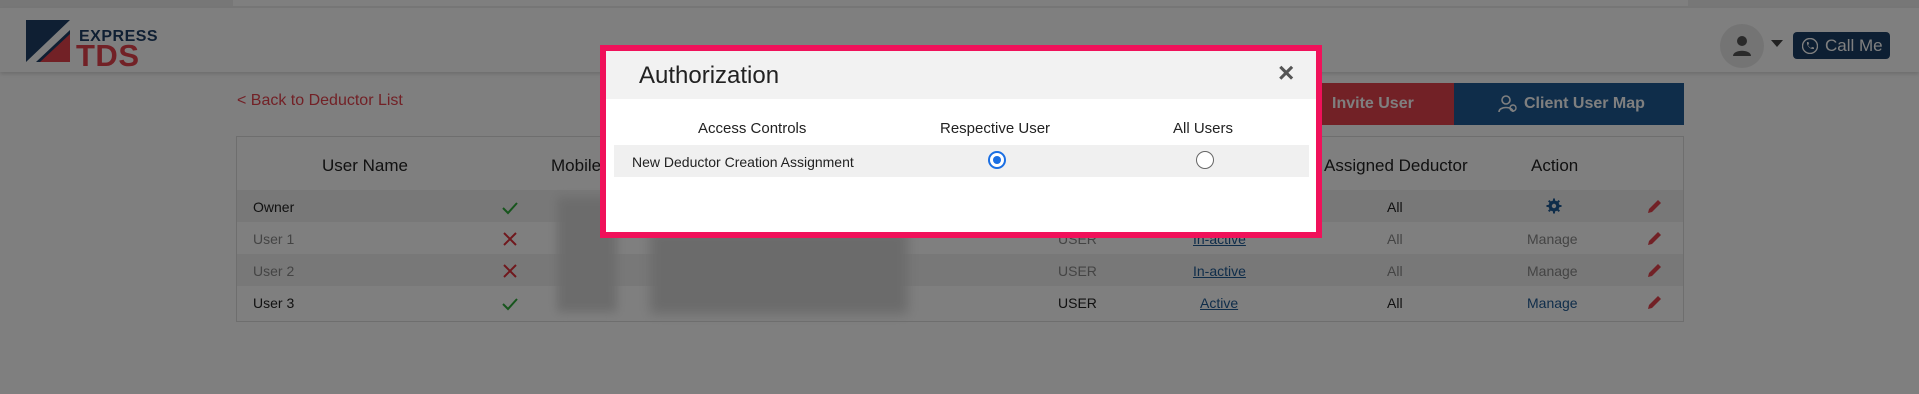 This screenshot has height=394, width=1919. I want to click on modal-header: Authorization ×, so click(961, 75).